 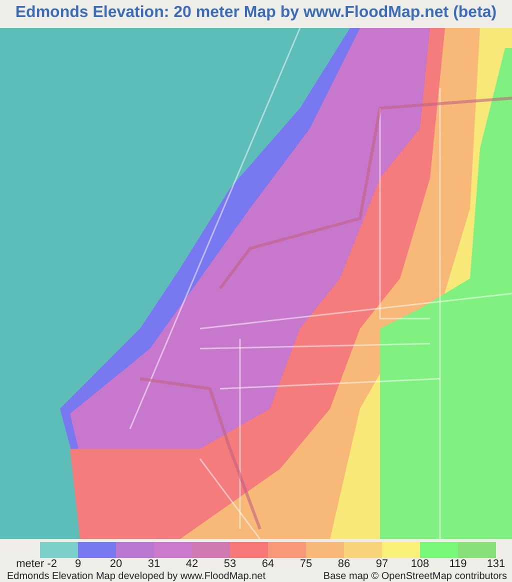 What do you see at coordinates (268, 564) in the screenshot?
I see `legend-label: 64` at bounding box center [268, 564].